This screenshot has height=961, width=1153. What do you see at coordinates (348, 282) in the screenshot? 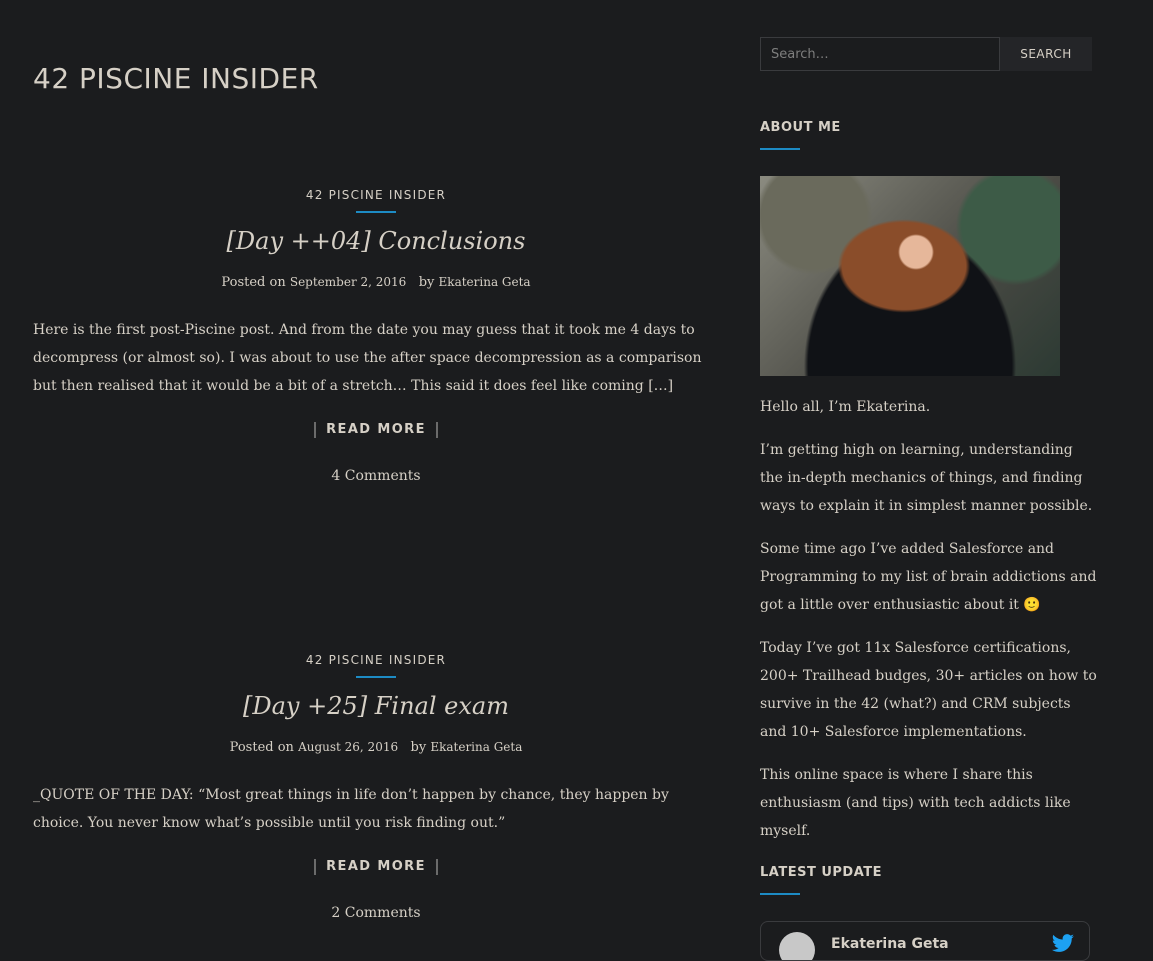
I see `post-date-link: September 2, 2016` at bounding box center [348, 282].